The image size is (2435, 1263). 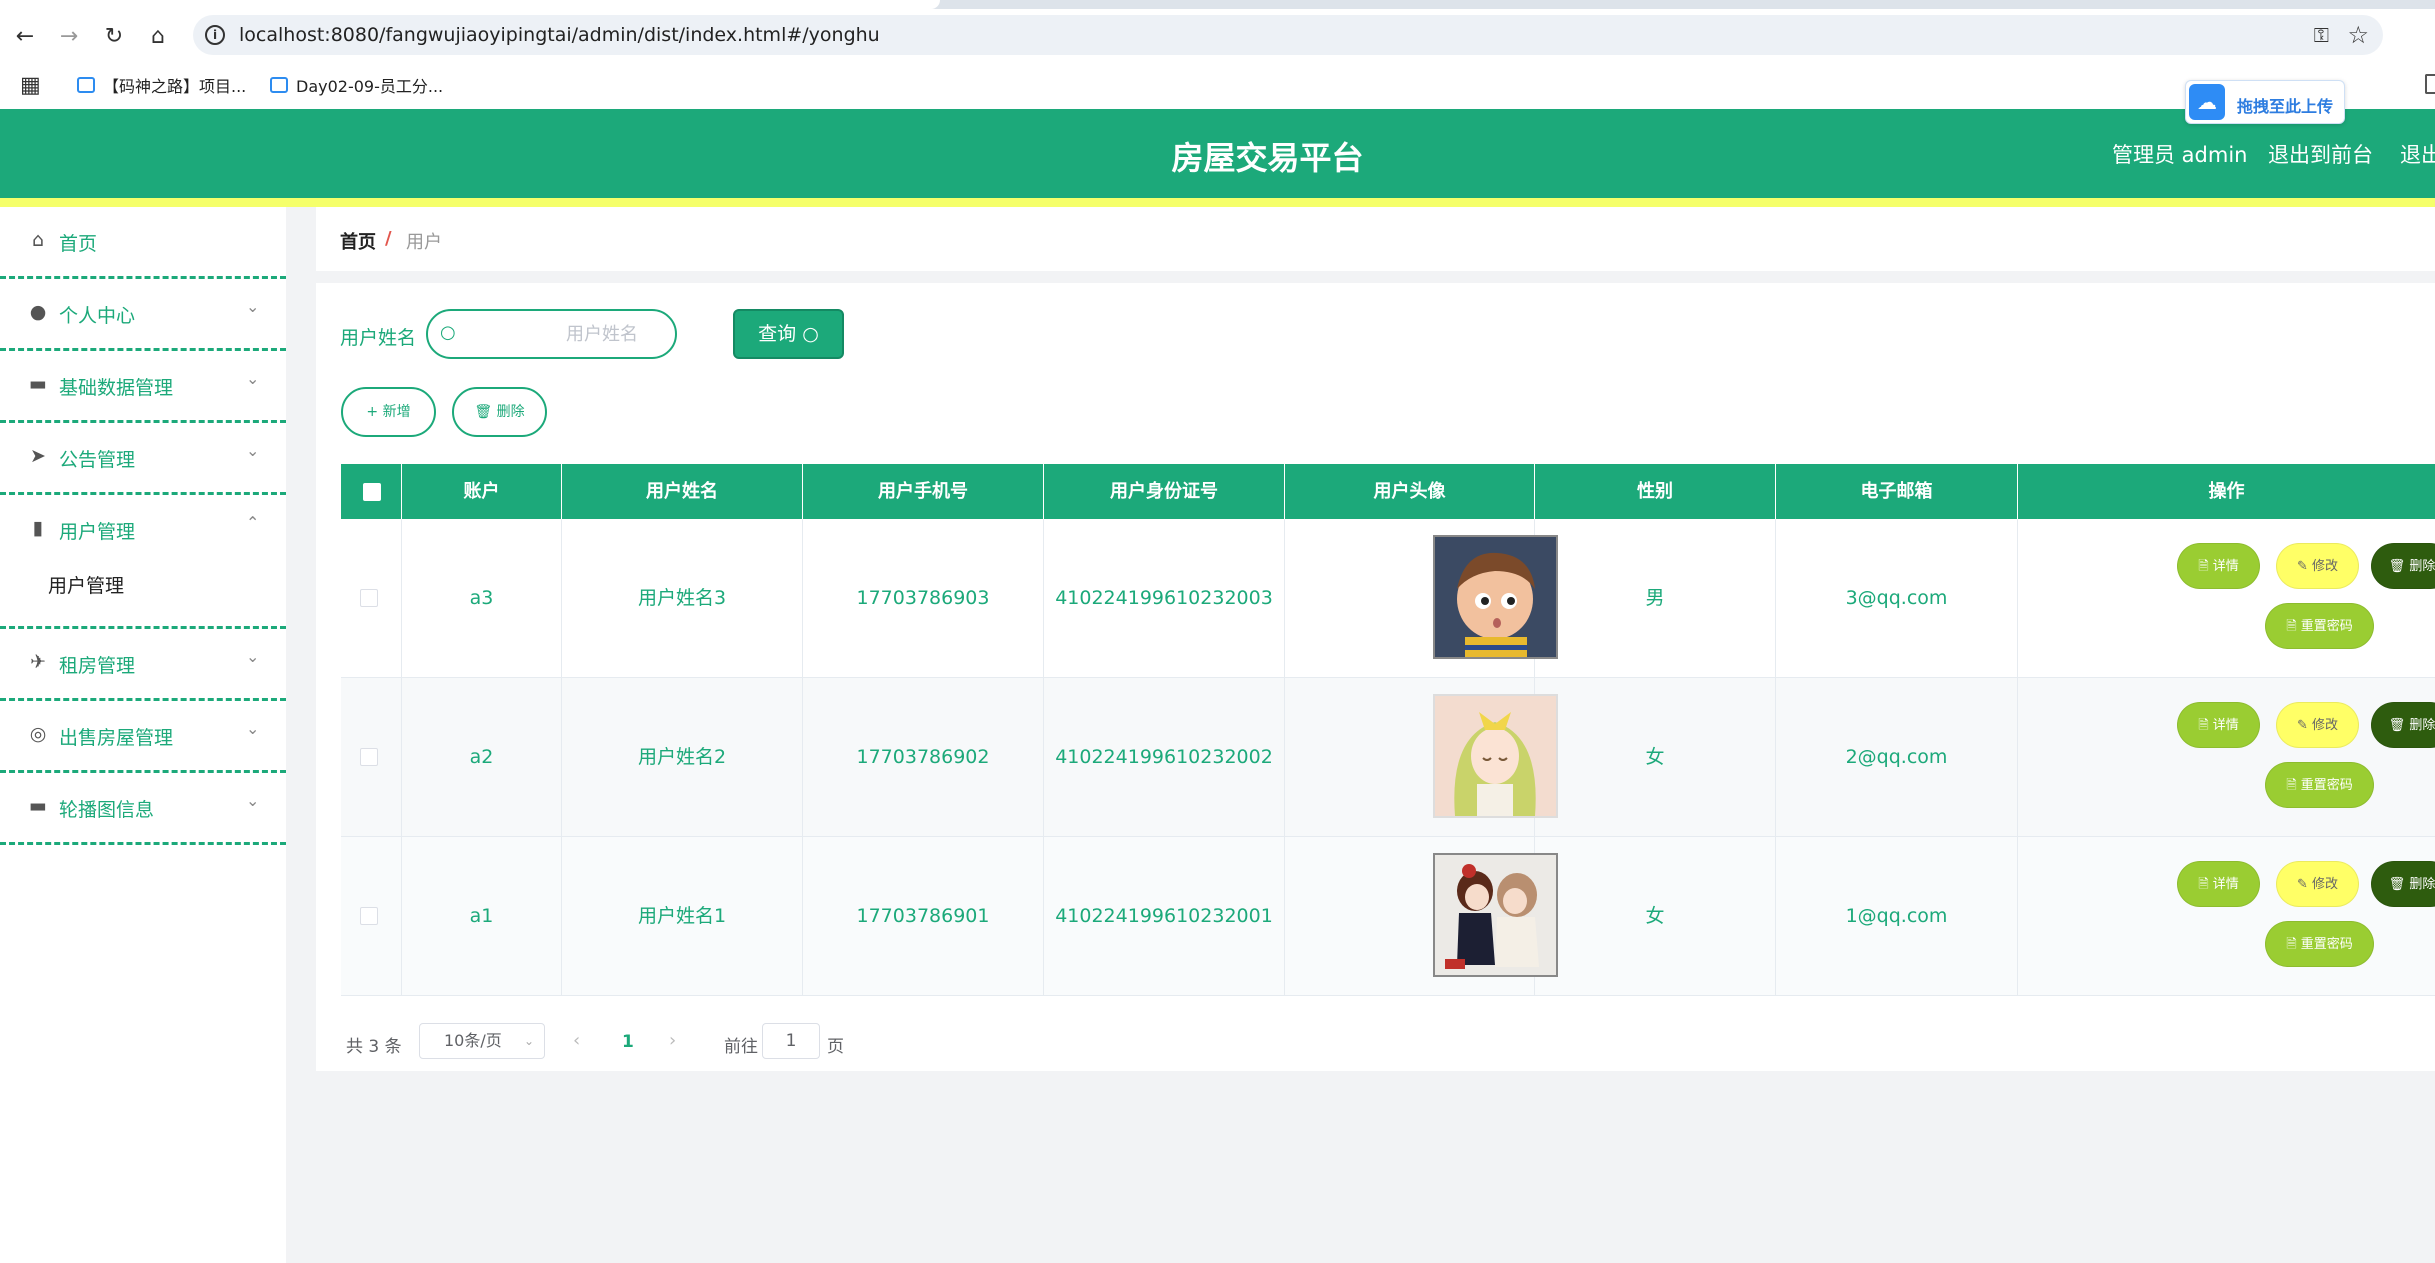 What do you see at coordinates (69, 36) in the screenshot?
I see `forward-icon: →` at bounding box center [69, 36].